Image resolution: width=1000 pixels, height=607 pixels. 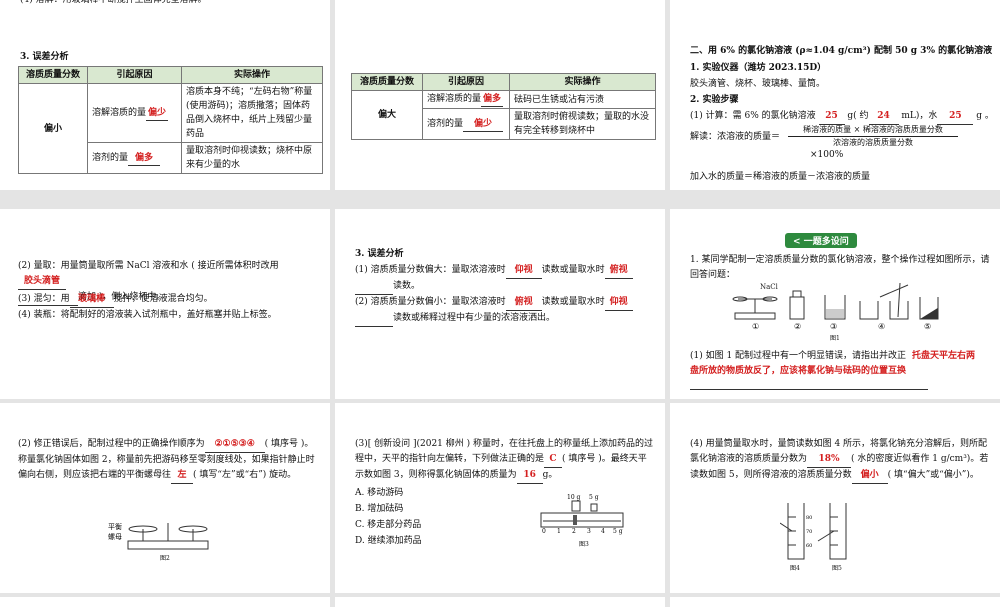 I want to click on step-text: (2) 量取：用量筒量取所需 NaCl 溶液和水 ( 接近所需体积时改用, so click(x=148, y=266).